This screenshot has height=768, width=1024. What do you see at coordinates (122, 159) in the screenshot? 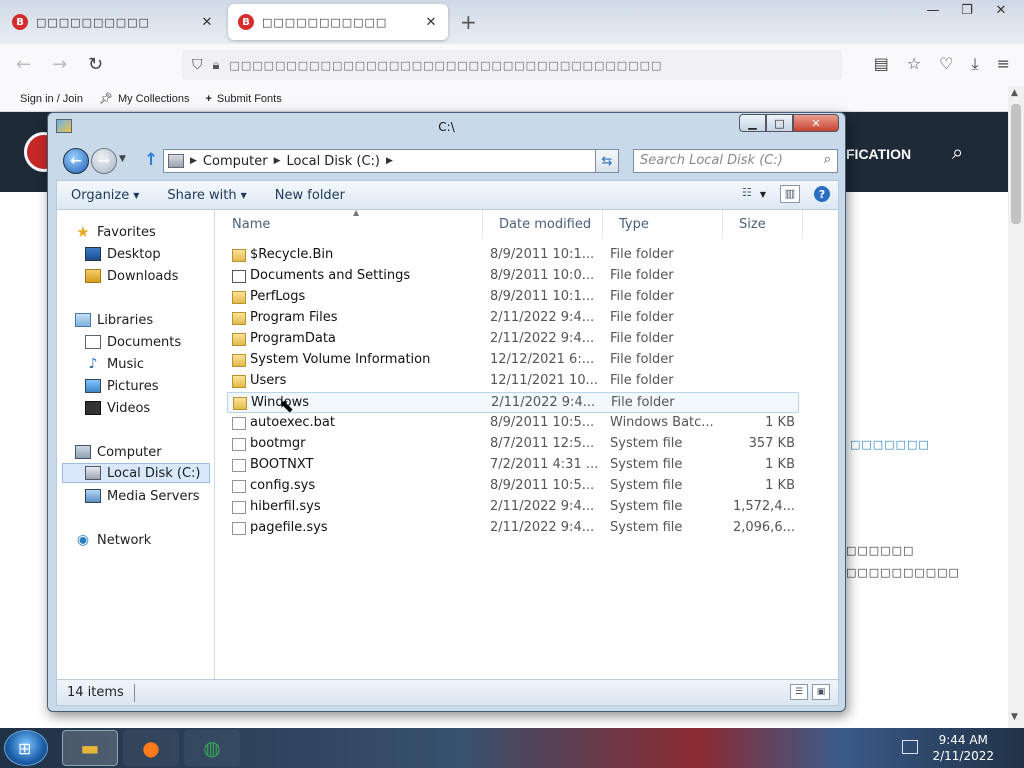
I see `history-dropdown-icon: ▼` at bounding box center [122, 159].